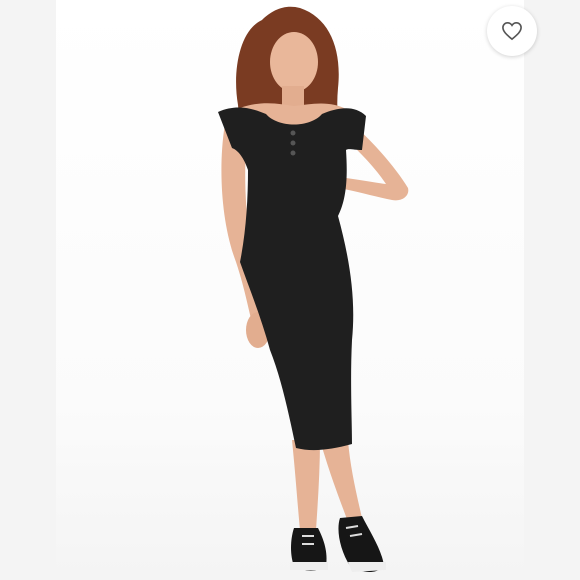 The height and width of the screenshot is (580, 580). I want to click on heart-outline-icon, so click(512, 31).